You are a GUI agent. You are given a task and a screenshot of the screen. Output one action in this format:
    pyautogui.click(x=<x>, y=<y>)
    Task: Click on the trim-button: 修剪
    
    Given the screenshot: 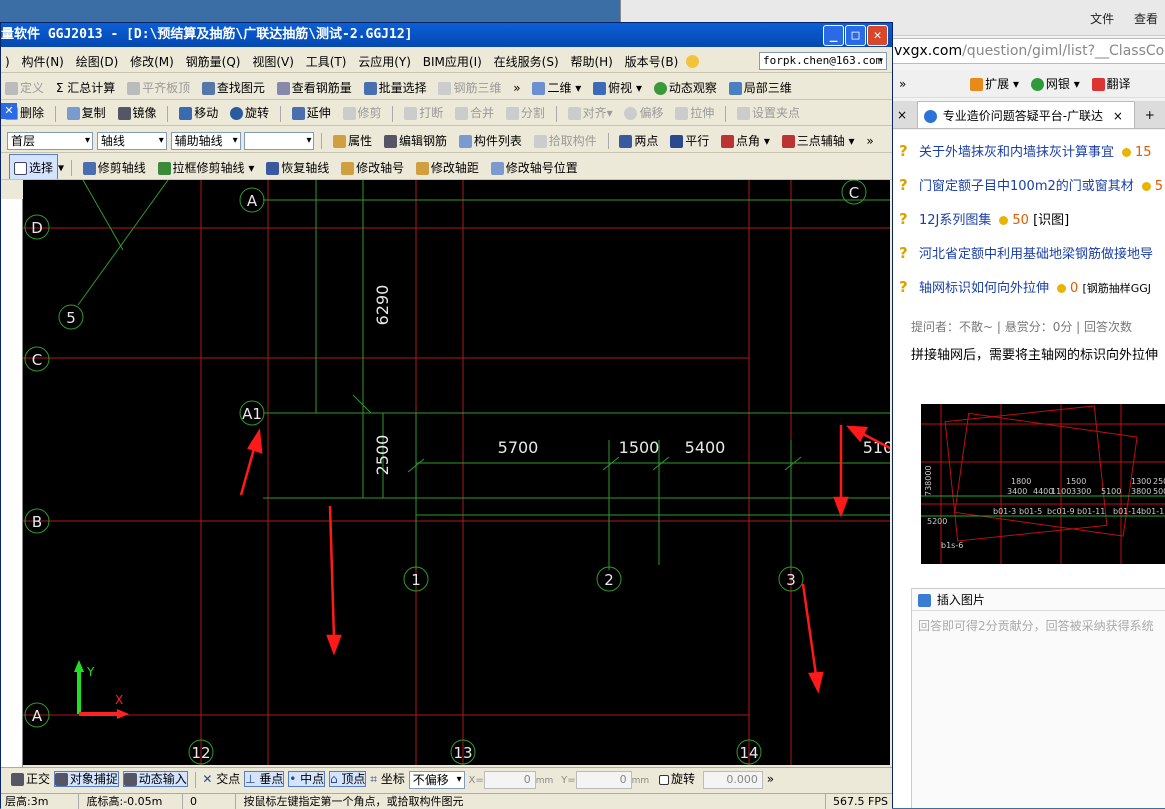 What is the action you would take?
    pyautogui.click(x=362, y=113)
    